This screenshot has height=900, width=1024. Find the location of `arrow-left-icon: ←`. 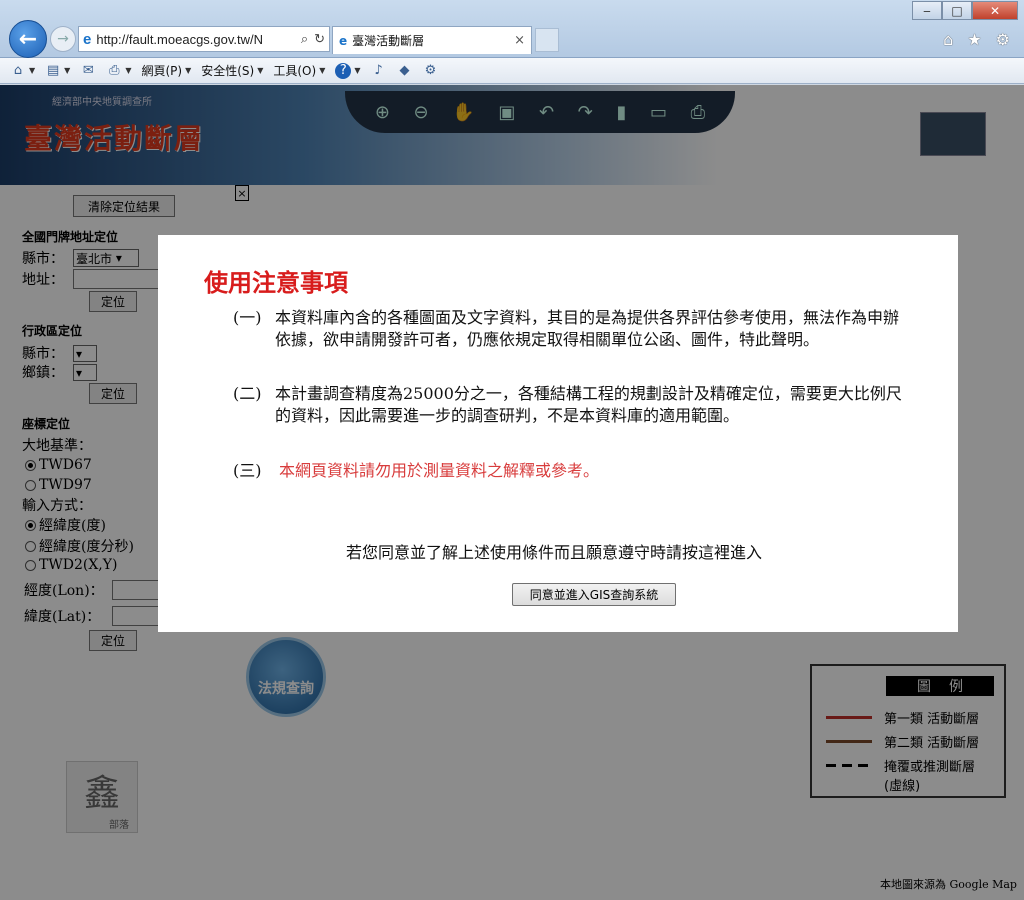

arrow-left-icon: ← is located at coordinates (28, 39).